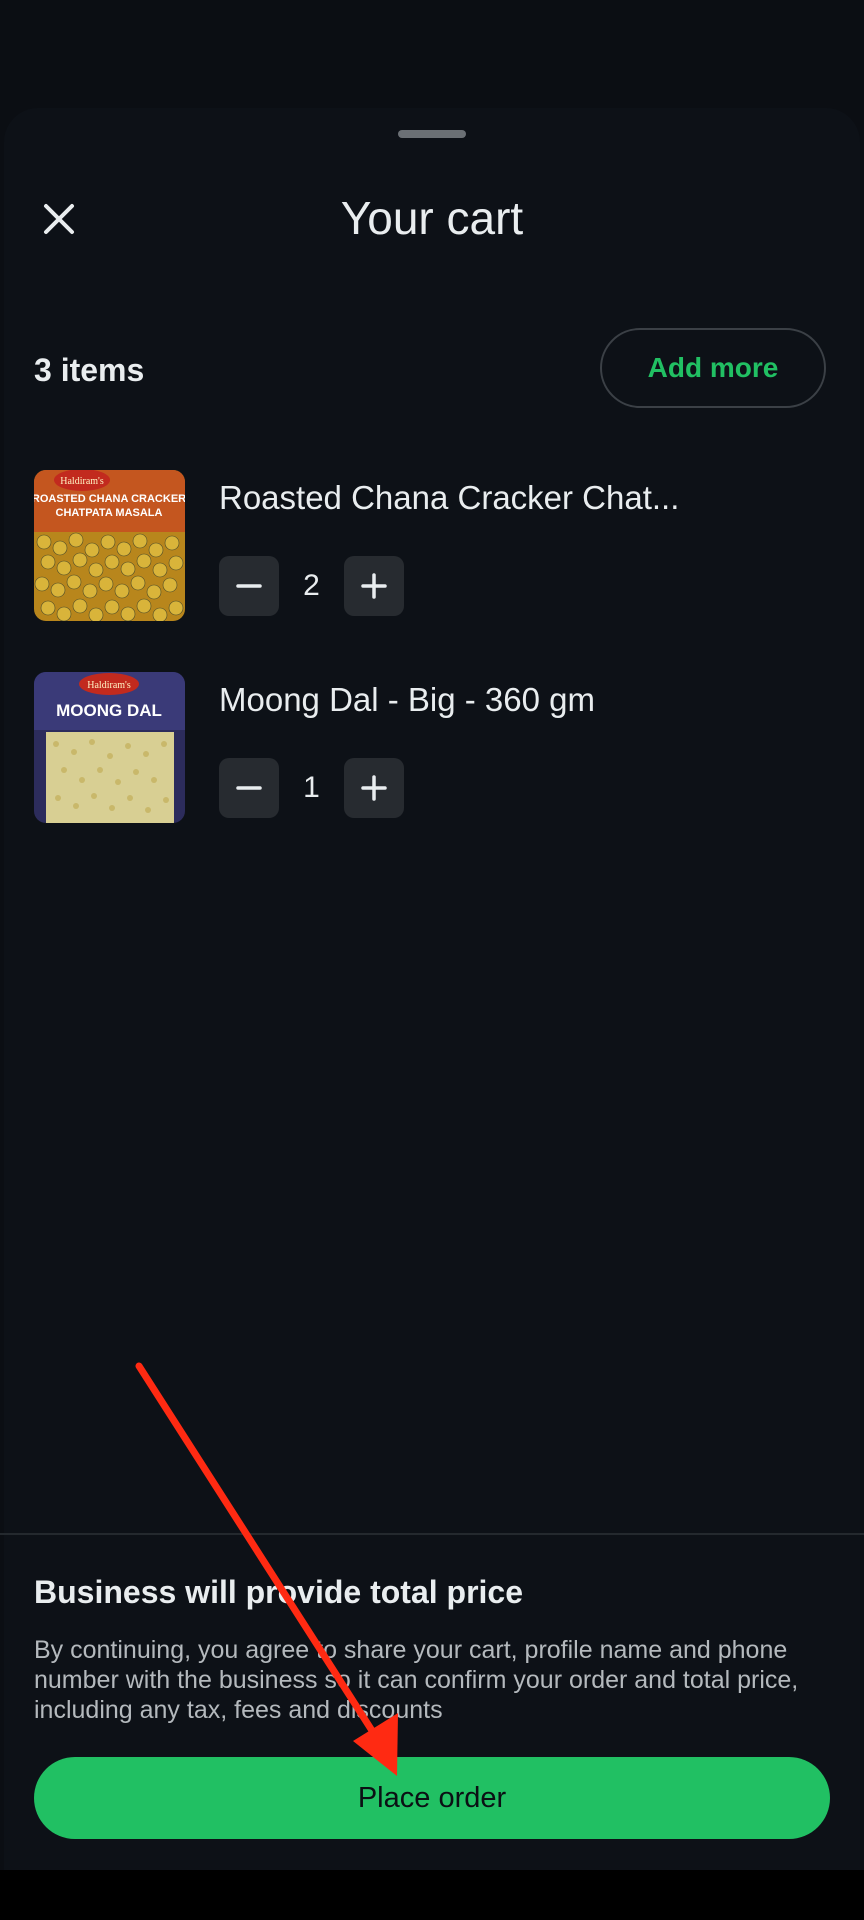  I want to click on quantity-value: 2, so click(311, 585).